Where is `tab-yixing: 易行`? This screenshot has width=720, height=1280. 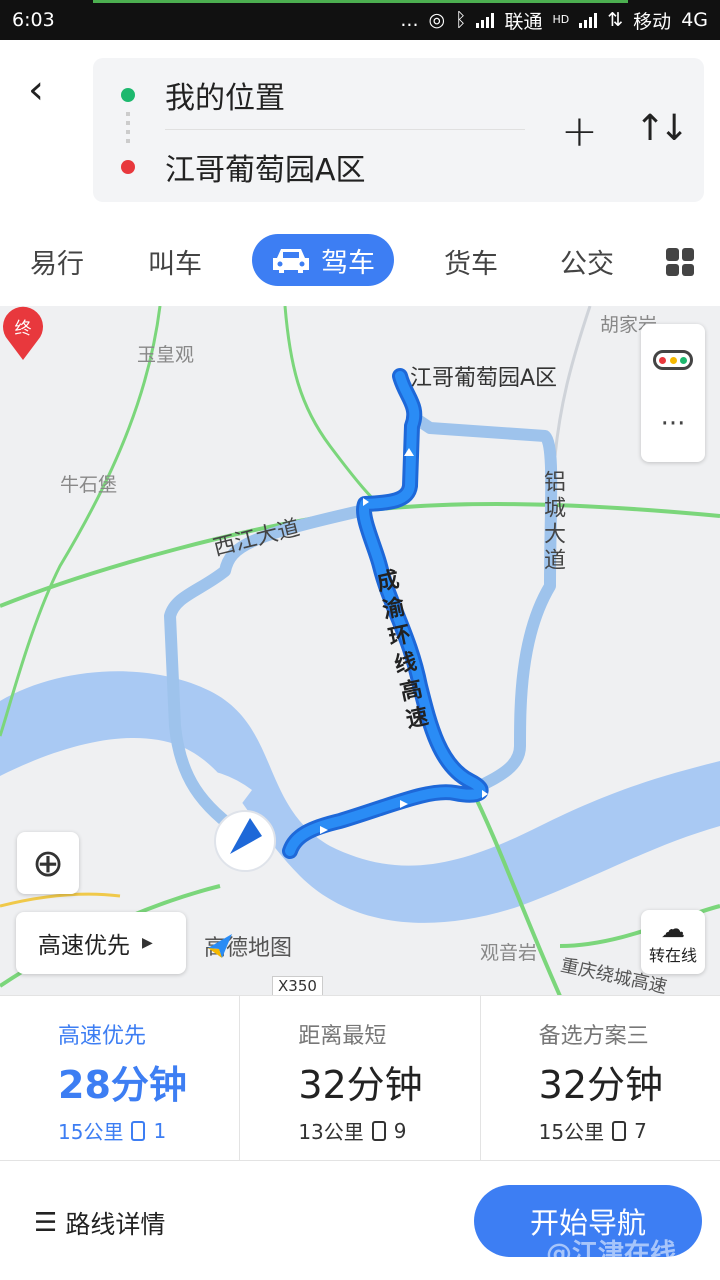 tab-yixing: 易行 is located at coordinates (57, 261).